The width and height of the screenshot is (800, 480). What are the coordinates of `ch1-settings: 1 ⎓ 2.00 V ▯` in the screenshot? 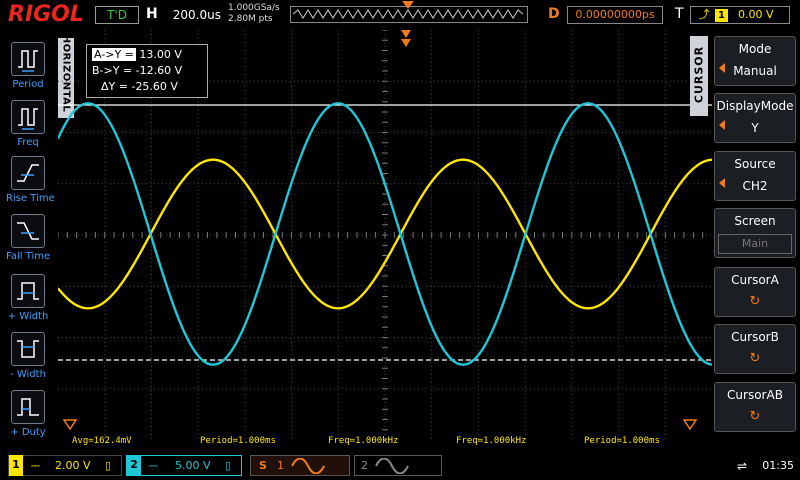 It's located at (65, 465).